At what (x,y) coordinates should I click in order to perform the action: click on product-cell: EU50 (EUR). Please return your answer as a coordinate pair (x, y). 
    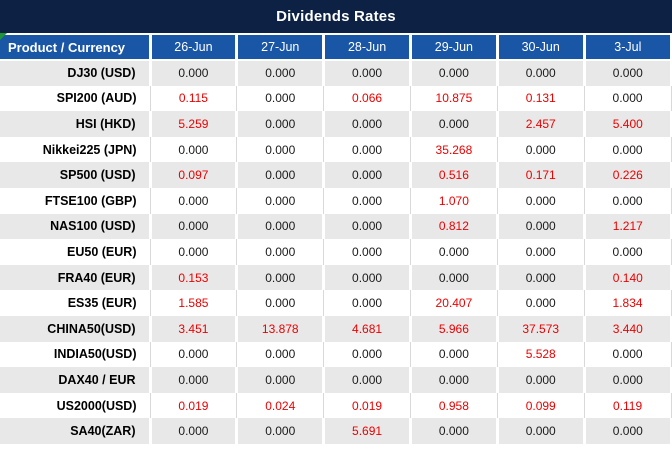
    Looking at the image, I should click on (75, 252).